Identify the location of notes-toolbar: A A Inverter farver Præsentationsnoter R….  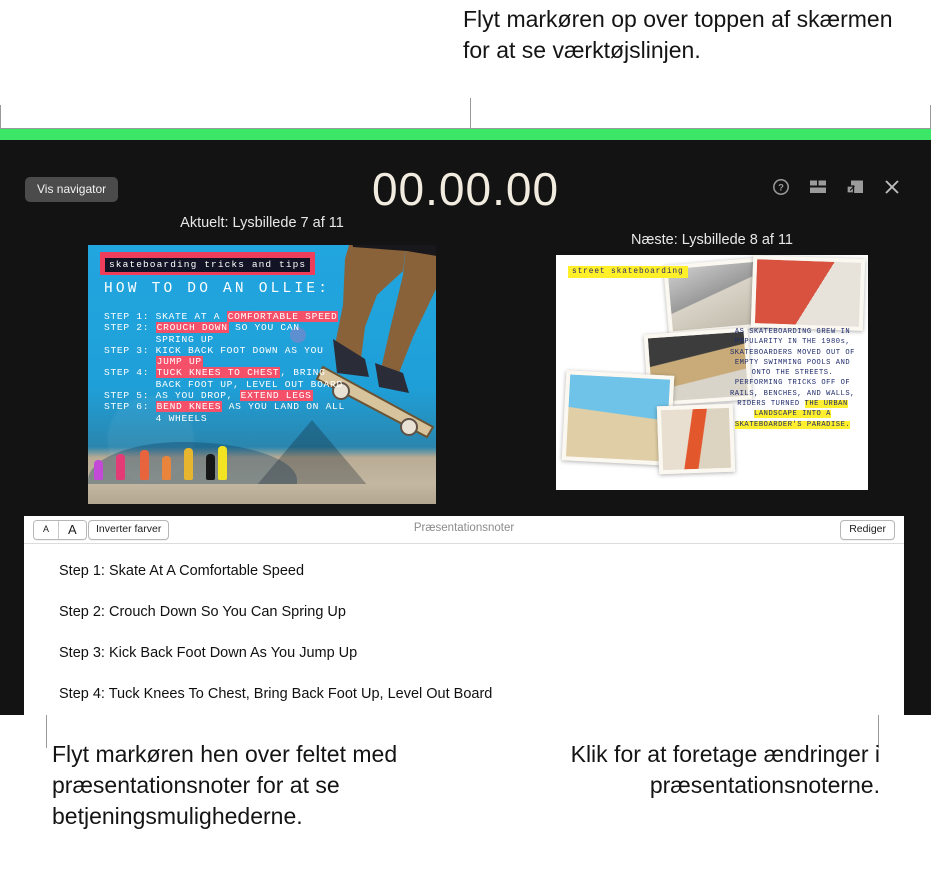
(464, 530).